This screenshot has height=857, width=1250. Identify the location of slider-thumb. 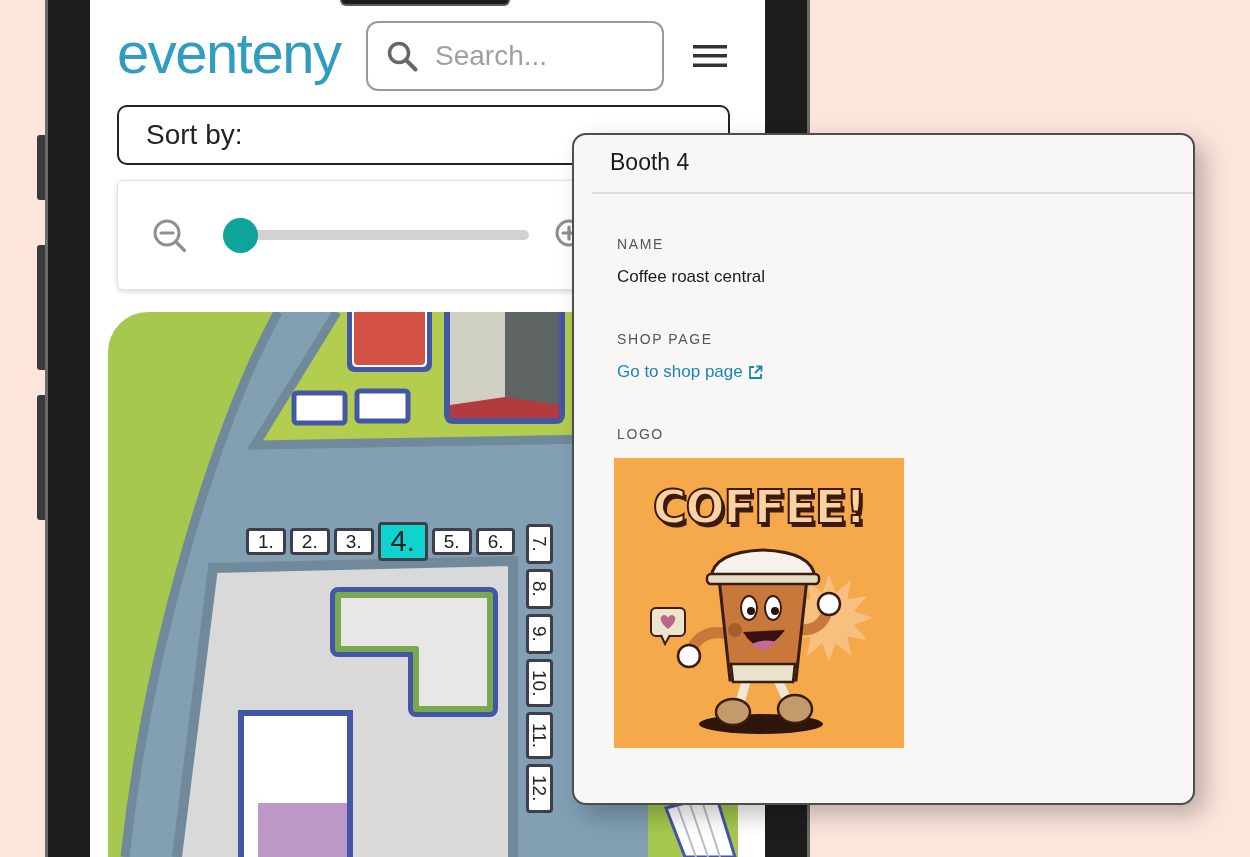
(240, 235).